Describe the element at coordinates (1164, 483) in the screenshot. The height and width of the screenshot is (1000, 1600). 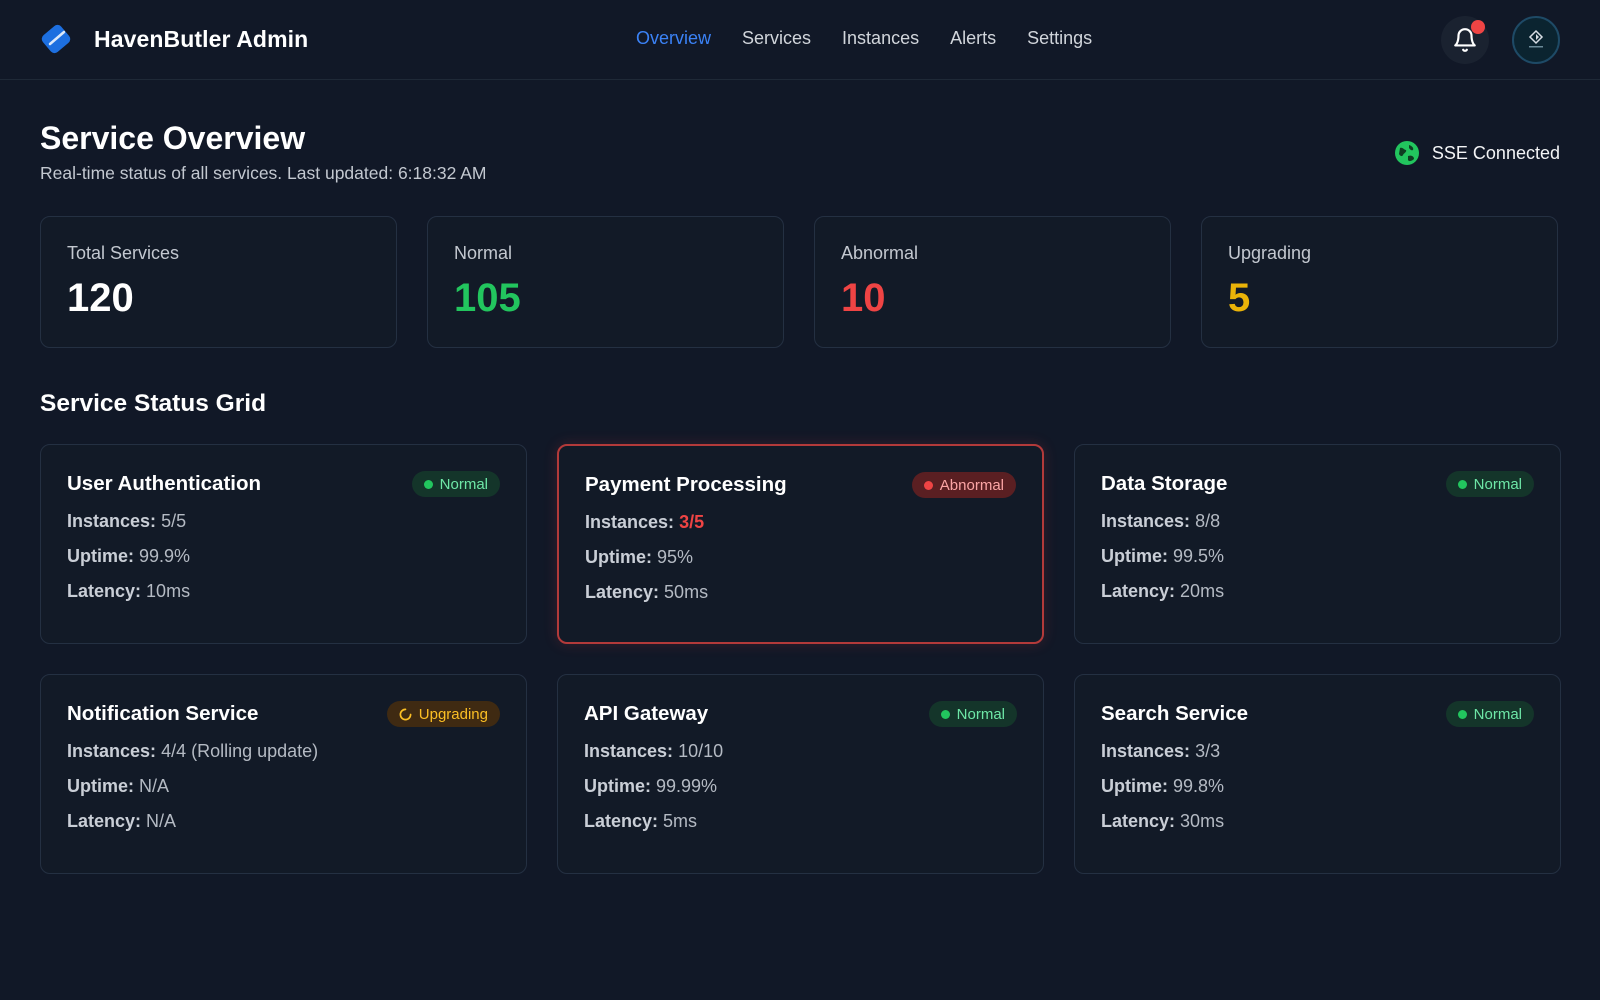
I see `service-name: Data Storage` at that location.